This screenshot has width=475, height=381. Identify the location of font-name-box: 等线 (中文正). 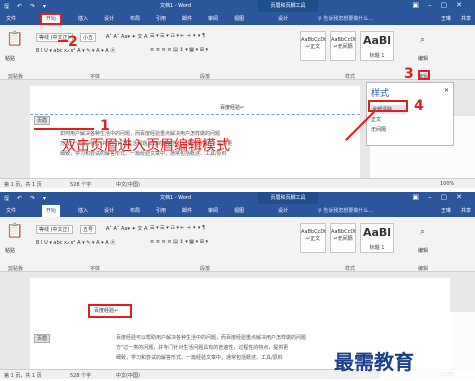
(54, 229).